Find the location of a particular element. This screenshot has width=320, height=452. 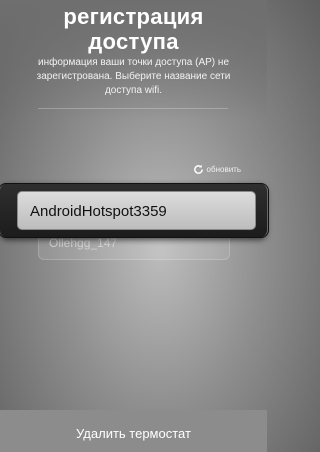

delete-thermostat-button: Удалить термостат is located at coordinates (133, 431).